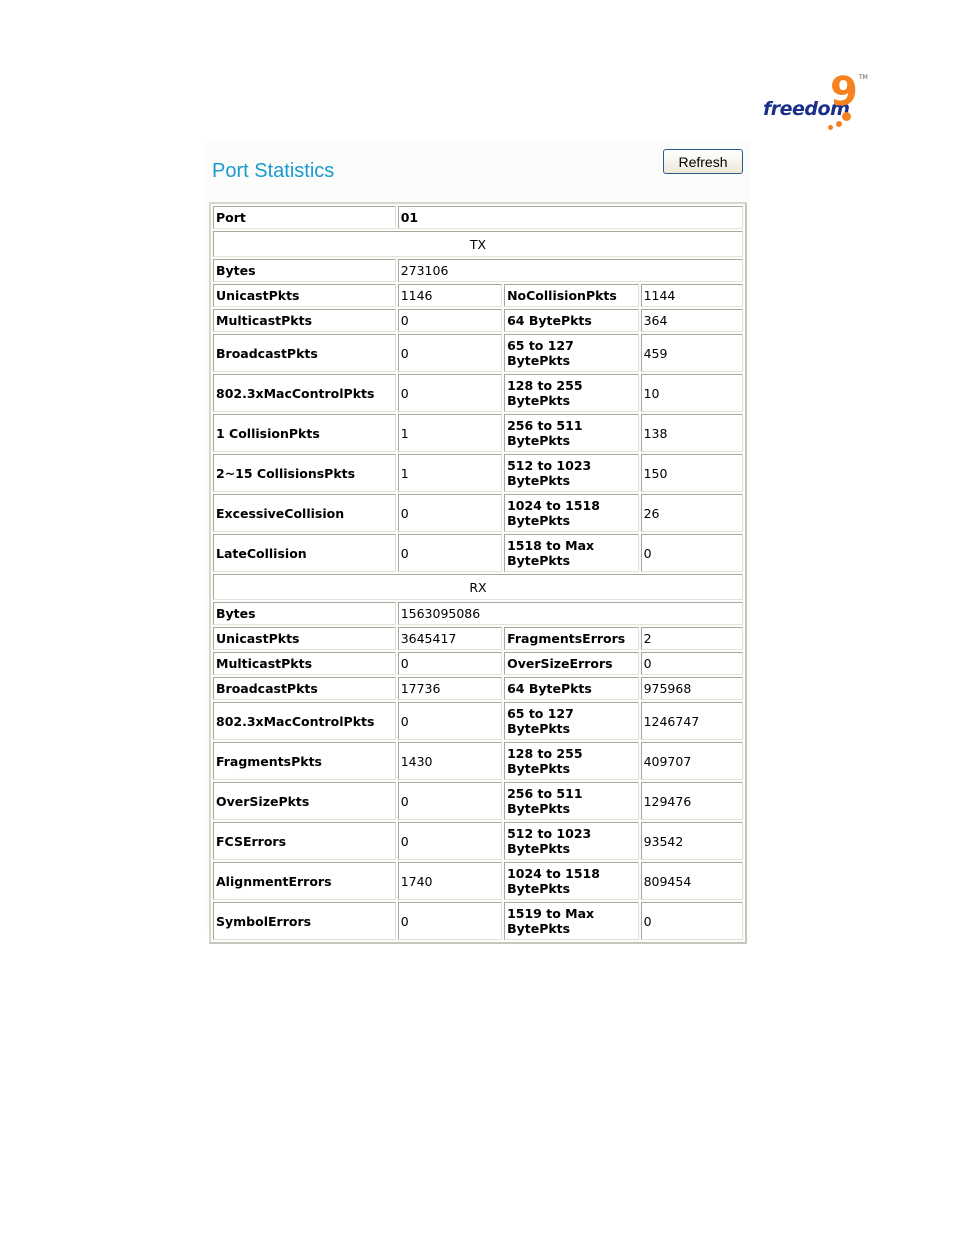 The width and height of the screenshot is (954, 1235). I want to click on rx-stat-label: BroadcastPkts, so click(304, 688).